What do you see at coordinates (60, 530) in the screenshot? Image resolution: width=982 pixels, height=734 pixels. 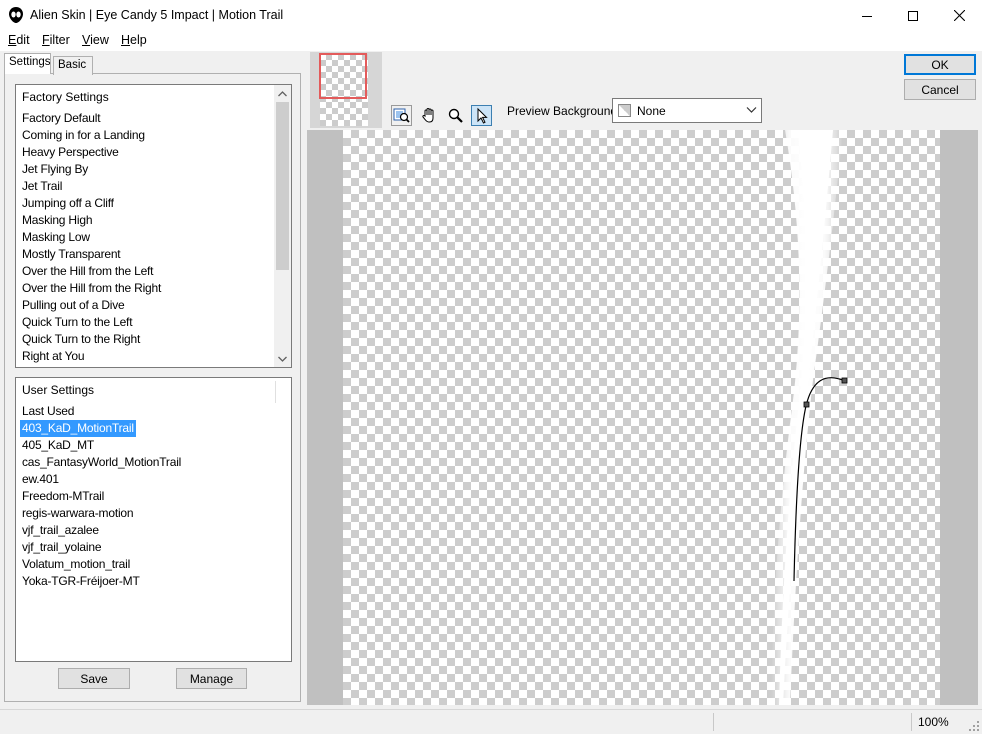 I see `list-item: vjf_trail_azalee` at bounding box center [60, 530].